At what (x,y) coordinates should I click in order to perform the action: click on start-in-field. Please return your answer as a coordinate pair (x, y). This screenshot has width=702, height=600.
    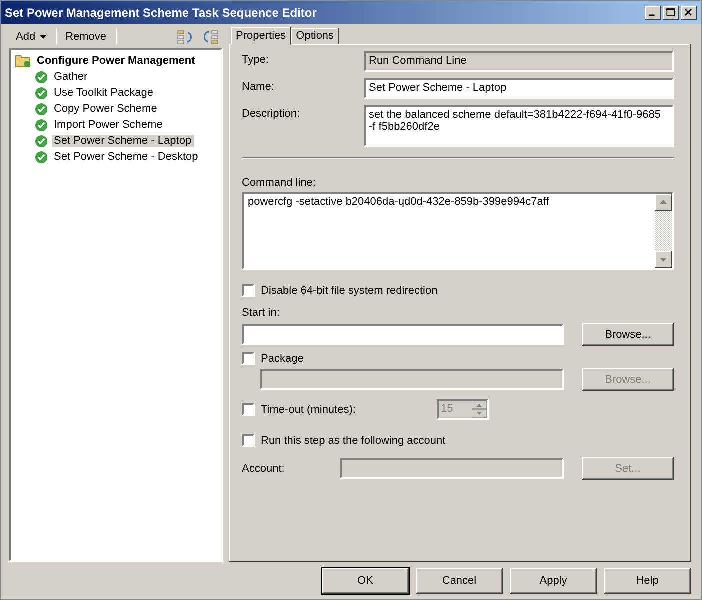
    Looking at the image, I should click on (403, 335).